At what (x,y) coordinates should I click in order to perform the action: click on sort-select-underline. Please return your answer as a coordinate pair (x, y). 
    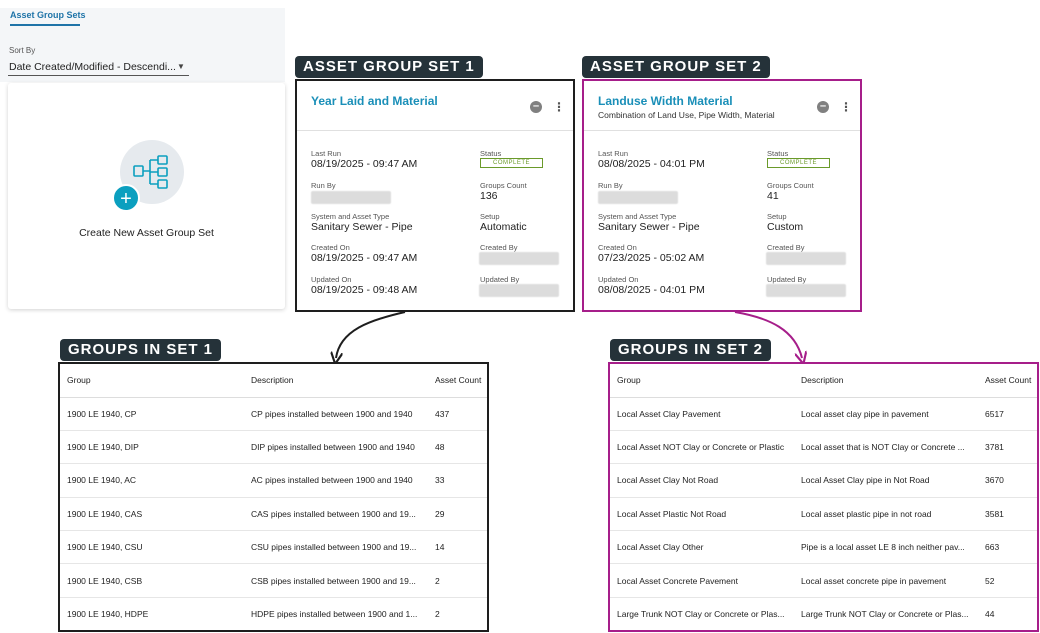
    Looking at the image, I should click on (98, 75).